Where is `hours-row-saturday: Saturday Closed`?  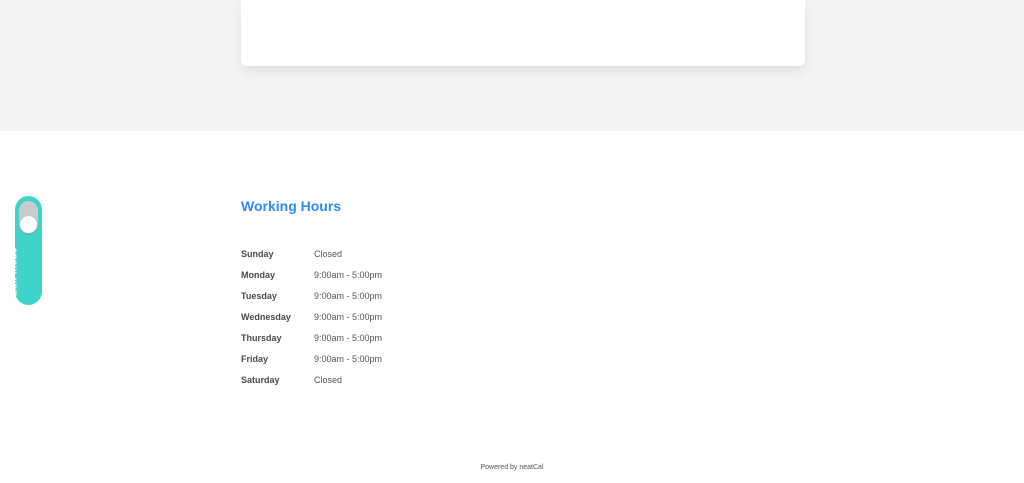 hours-row-saturday: Saturday Closed is located at coordinates (341, 381).